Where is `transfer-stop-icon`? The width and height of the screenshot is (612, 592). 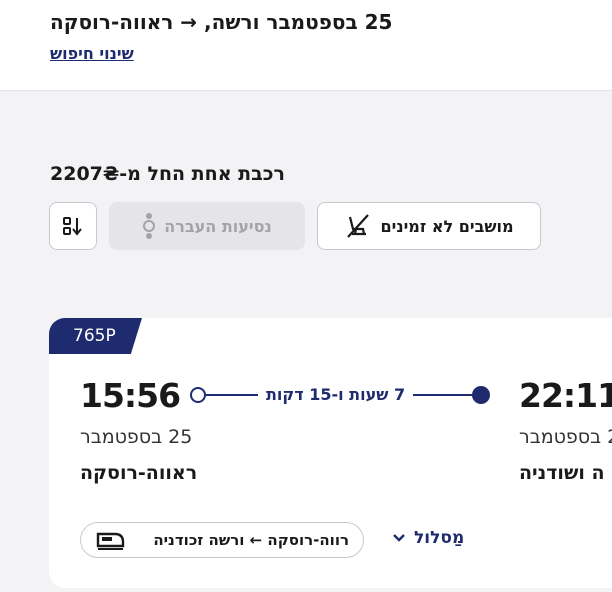 transfer-stop-icon is located at coordinates (149, 226).